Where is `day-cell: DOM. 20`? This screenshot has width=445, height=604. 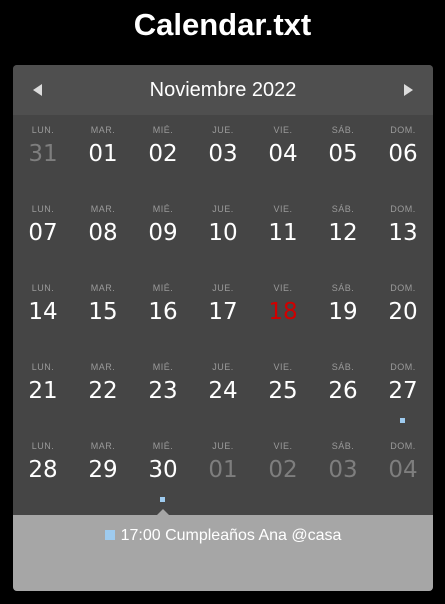 day-cell: DOM. 20 is located at coordinates (403, 312).